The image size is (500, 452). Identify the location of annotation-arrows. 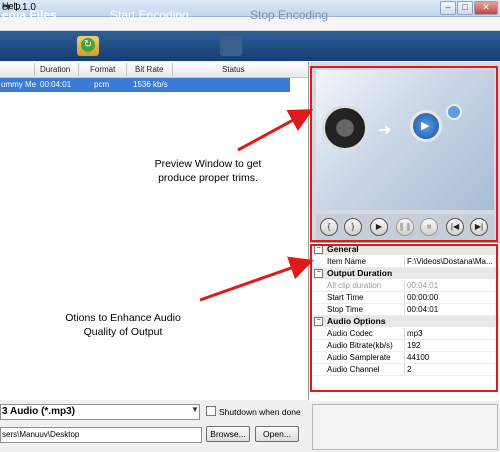
(256, 205).